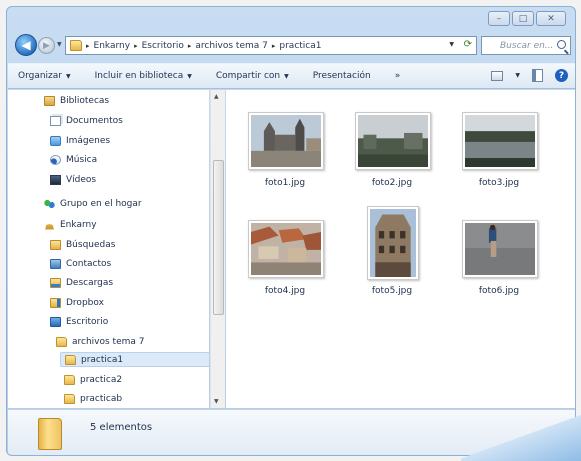  Describe the element at coordinates (88, 140) in the screenshot. I see `nav-label: Imágenes` at that location.